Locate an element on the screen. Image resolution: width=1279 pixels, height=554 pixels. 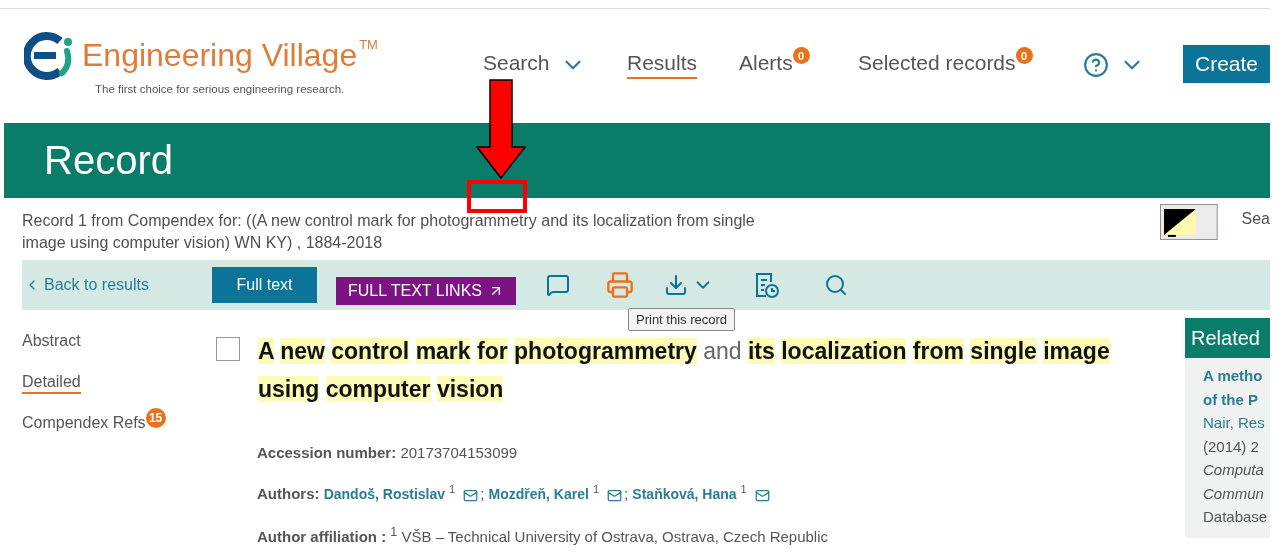
section-link: Abstract is located at coordinates (51, 342).